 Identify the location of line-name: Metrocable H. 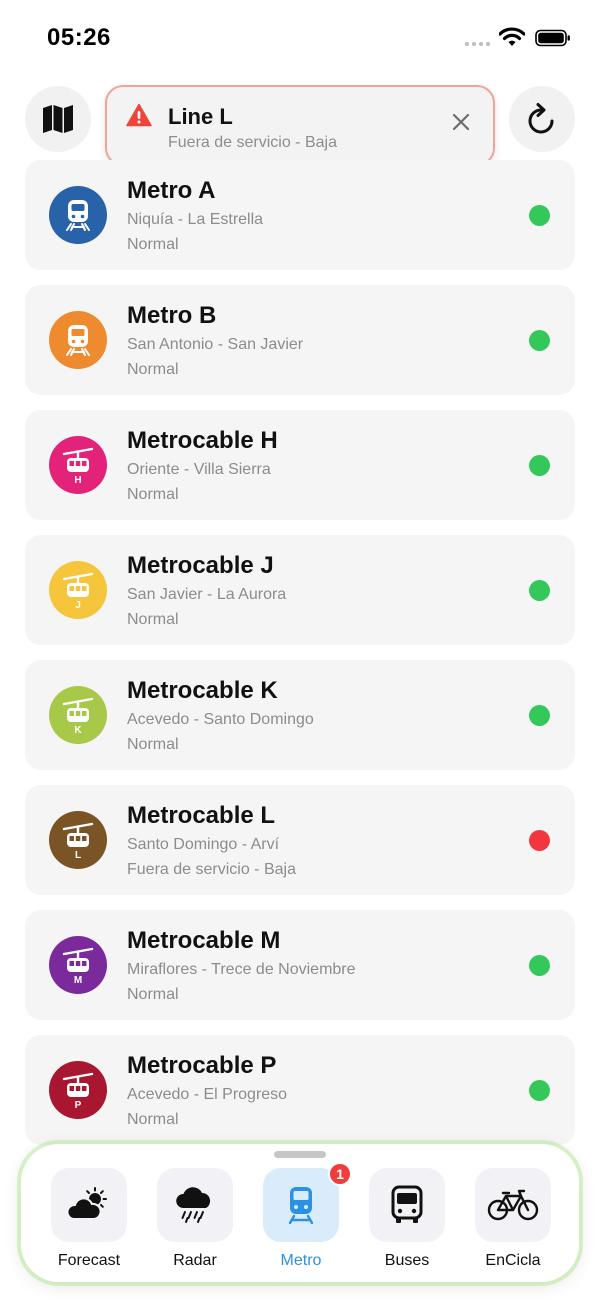
(202, 440).